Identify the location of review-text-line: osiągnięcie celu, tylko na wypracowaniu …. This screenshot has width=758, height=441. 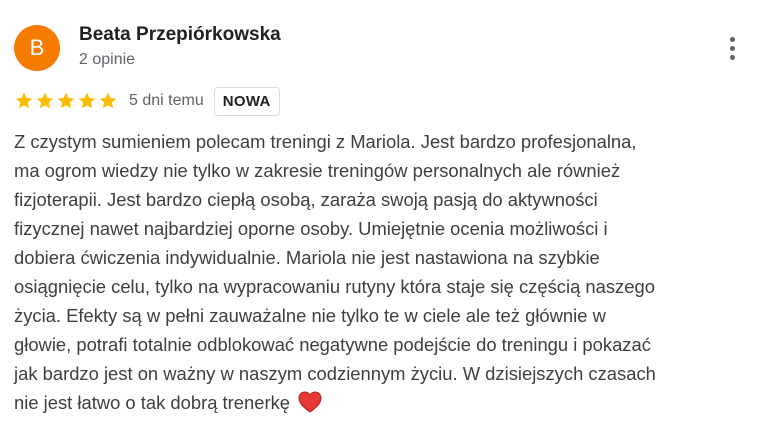
(334, 286).